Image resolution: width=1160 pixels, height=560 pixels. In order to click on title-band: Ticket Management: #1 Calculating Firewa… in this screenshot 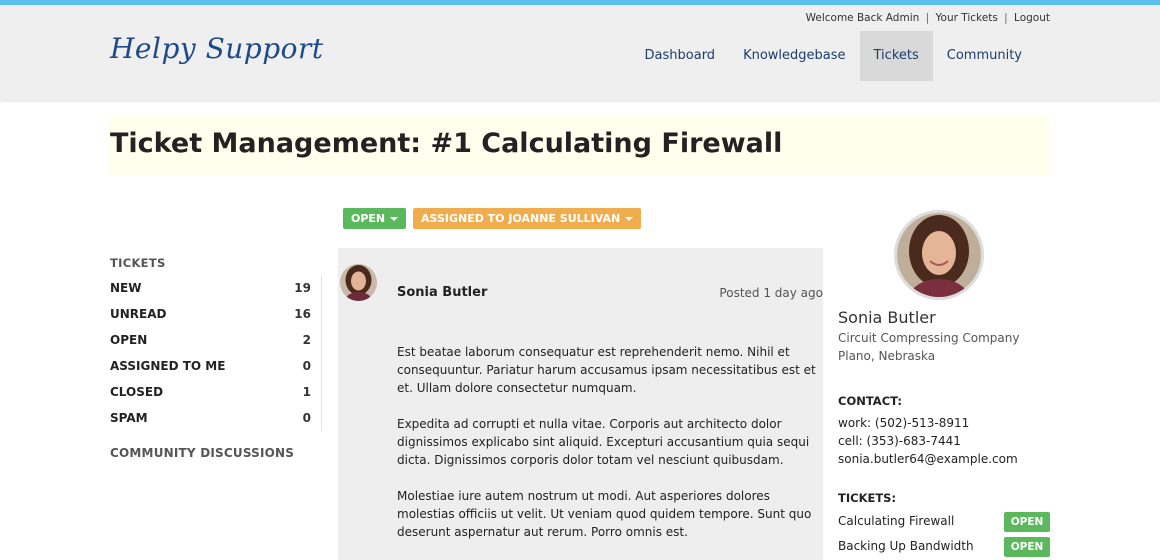, I will do `click(580, 145)`.